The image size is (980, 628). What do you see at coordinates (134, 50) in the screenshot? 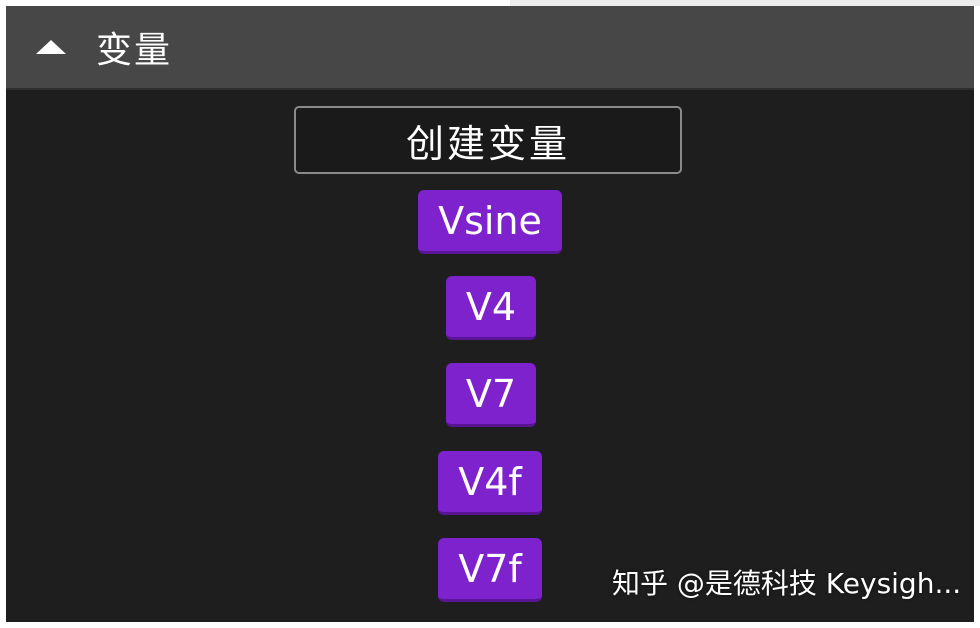
I see `panel-title: 变量` at bounding box center [134, 50].